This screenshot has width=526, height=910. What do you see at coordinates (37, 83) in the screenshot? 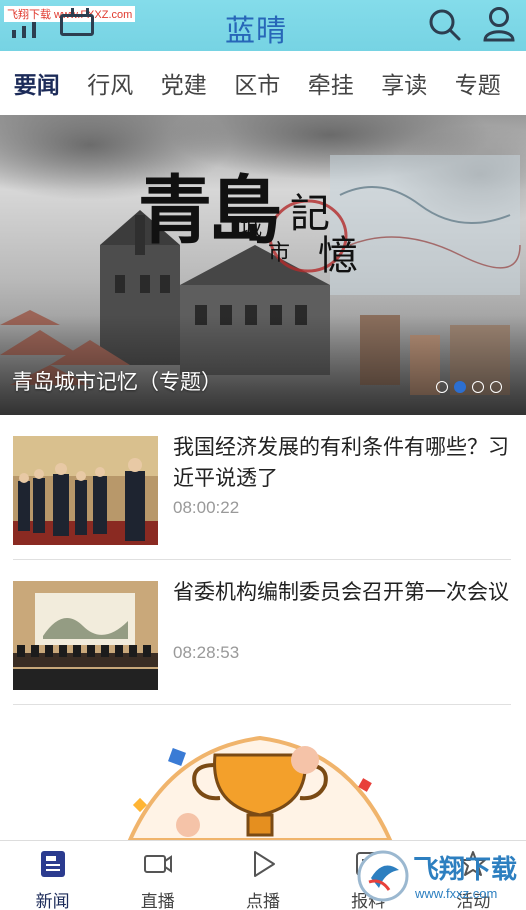
I see `tab-yaowen: 要闻` at bounding box center [37, 83].